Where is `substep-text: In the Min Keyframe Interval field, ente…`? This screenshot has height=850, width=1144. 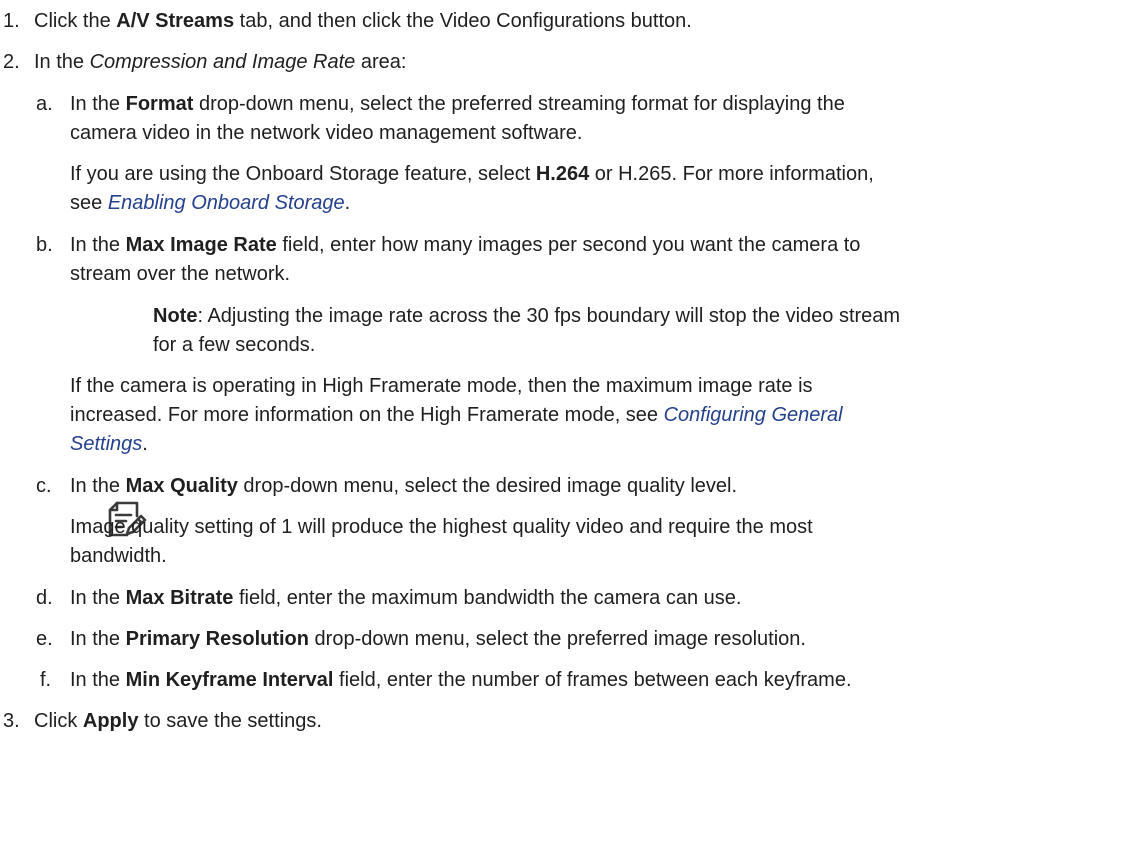 substep-text: In the Min Keyframe Interval field, ente… is located at coordinates (461, 680).